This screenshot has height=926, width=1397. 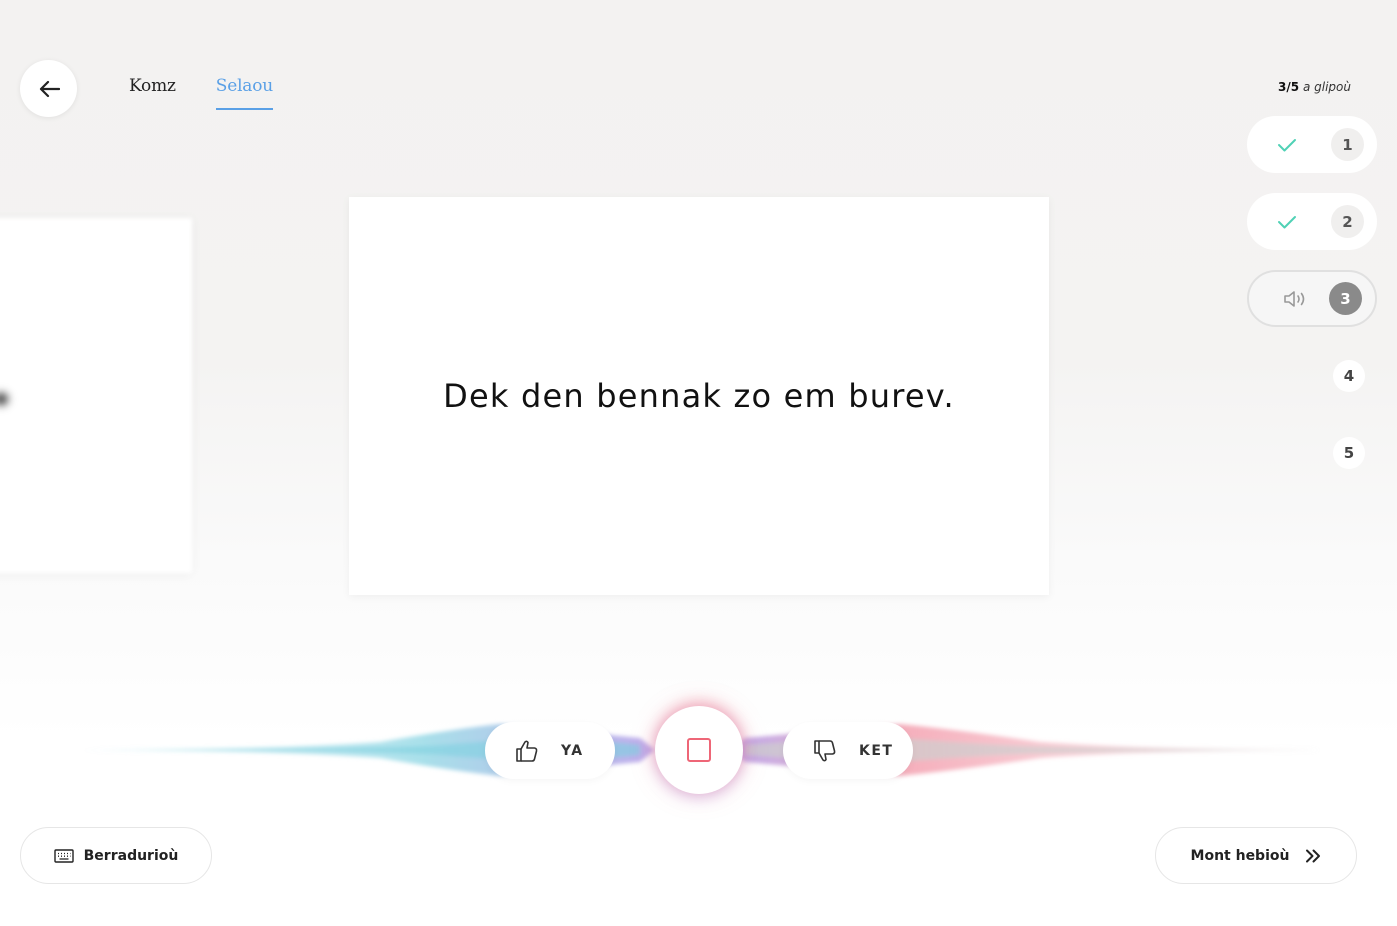 I want to click on keyboard-icon, so click(x=63, y=855).